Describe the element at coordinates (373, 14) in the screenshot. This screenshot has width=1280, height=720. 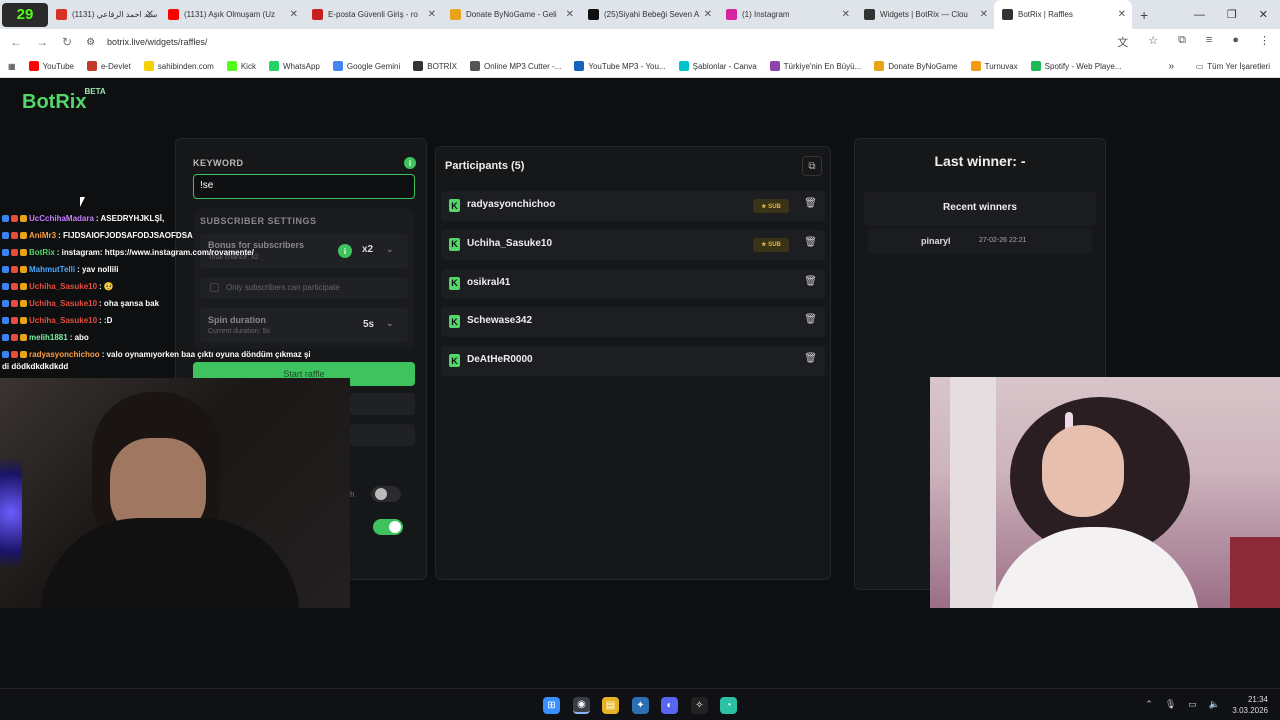
I see `browser-tab: E-posta Güvenli Giriş - ro ✕` at that location.